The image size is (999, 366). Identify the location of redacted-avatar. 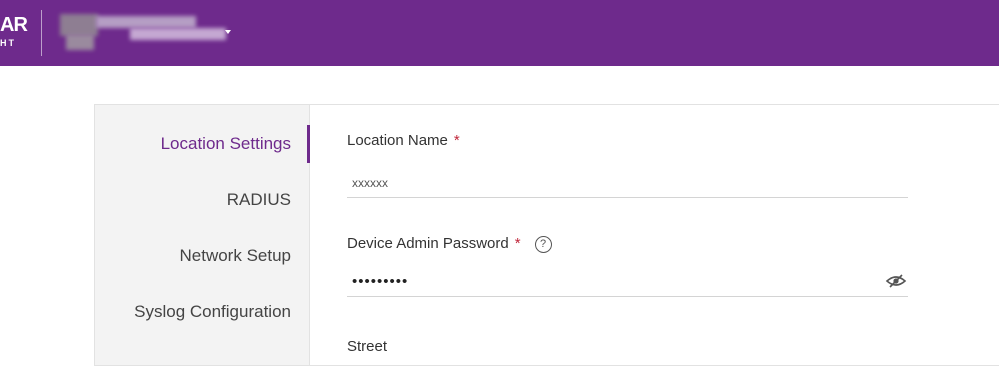
(79, 25).